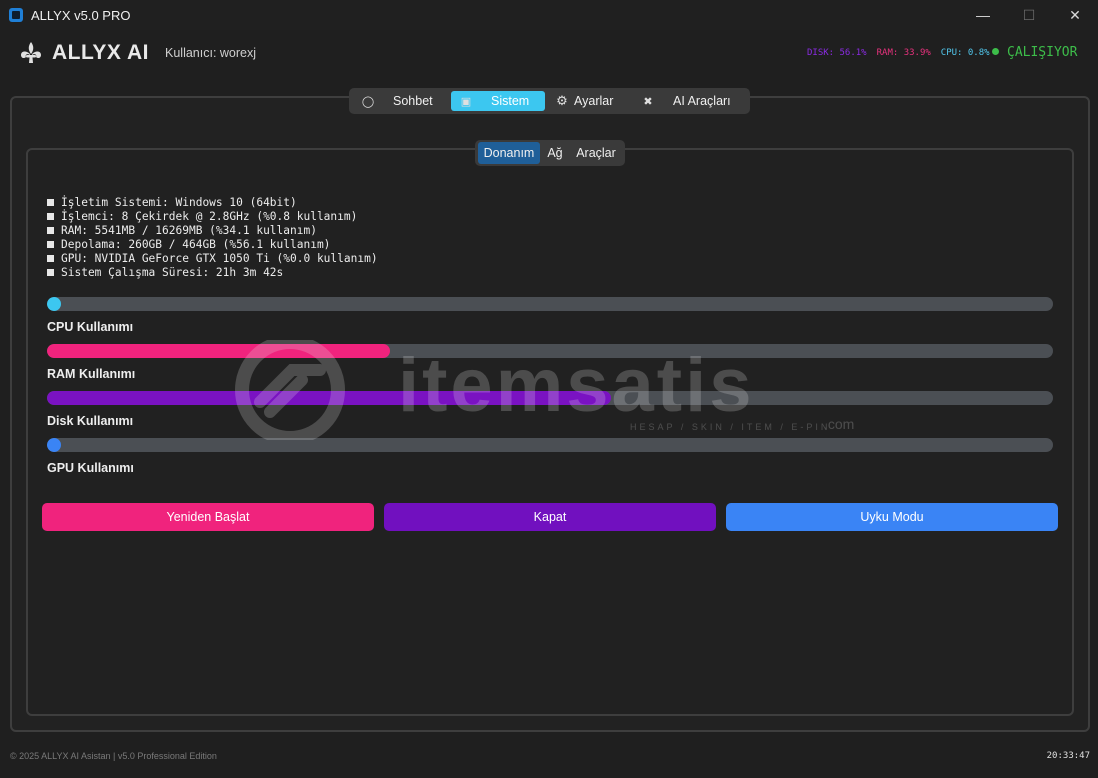  What do you see at coordinates (208, 517) in the screenshot?
I see `restart-button: Yeniden Başlat` at bounding box center [208, 517].